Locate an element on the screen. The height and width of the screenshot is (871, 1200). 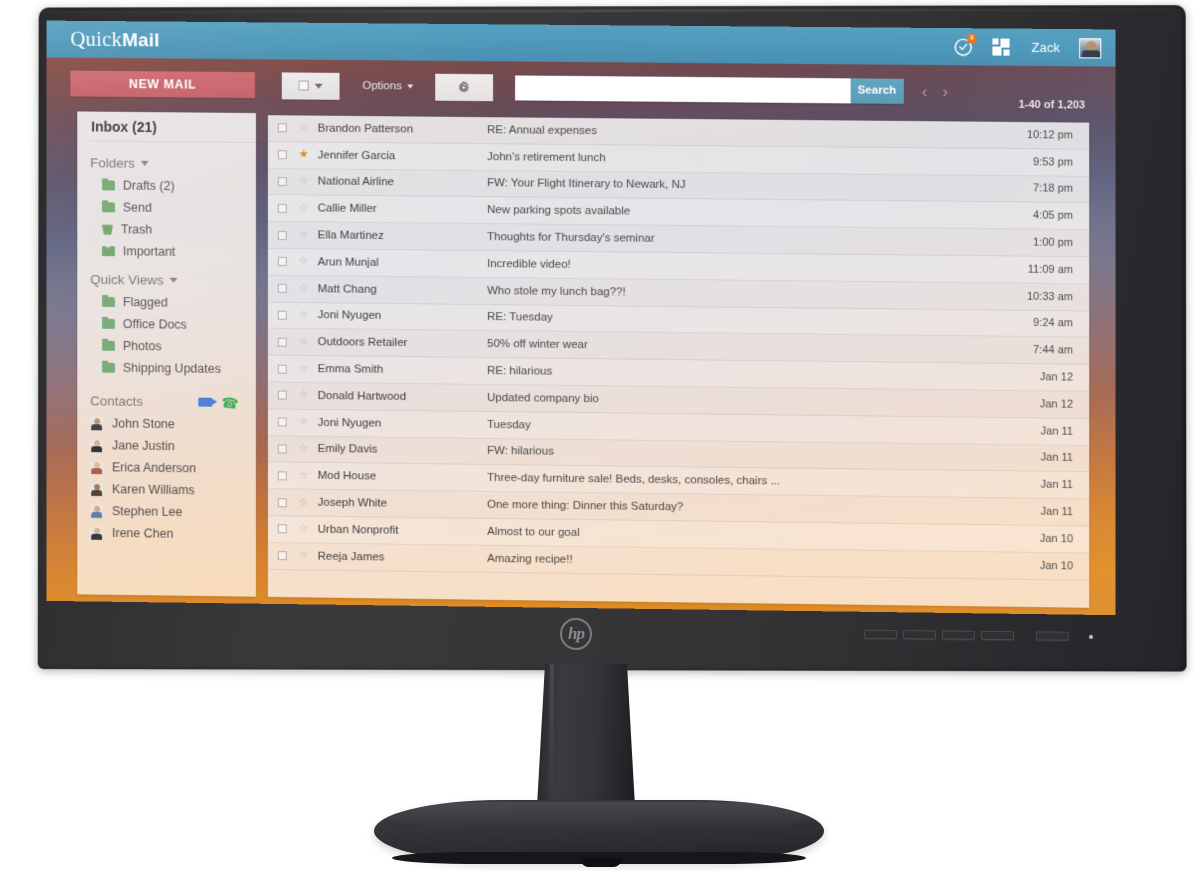
gear-icon is located at coordinates (464, 86).